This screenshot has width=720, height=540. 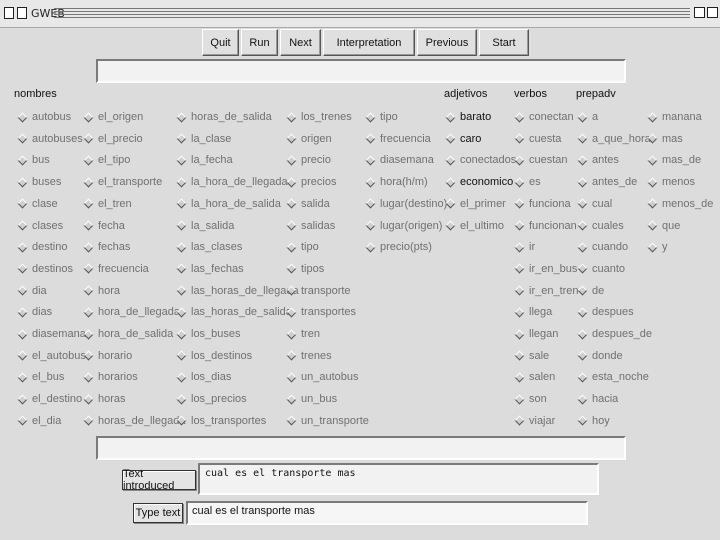 I want to click on word-option: cuesta, so click(x=536, y=139).